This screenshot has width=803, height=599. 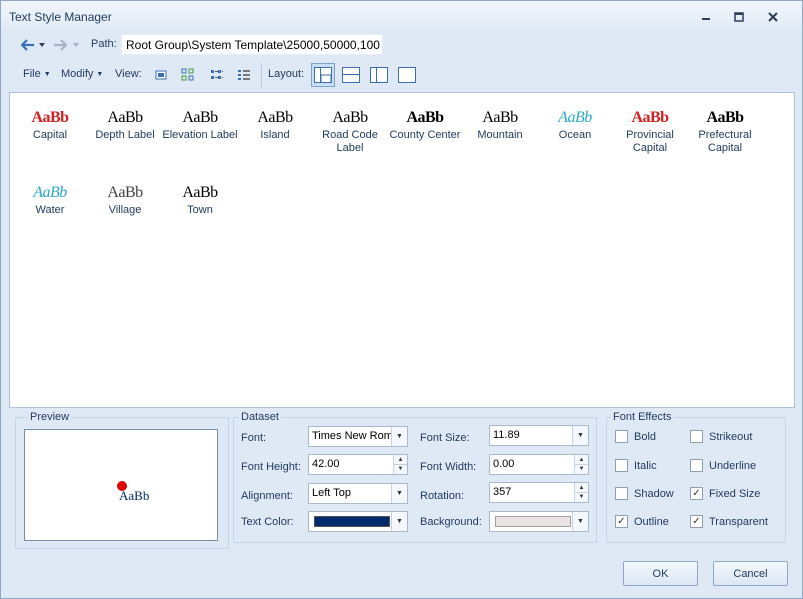 I want to click on view-details-icon, so click(x=244, y=75).